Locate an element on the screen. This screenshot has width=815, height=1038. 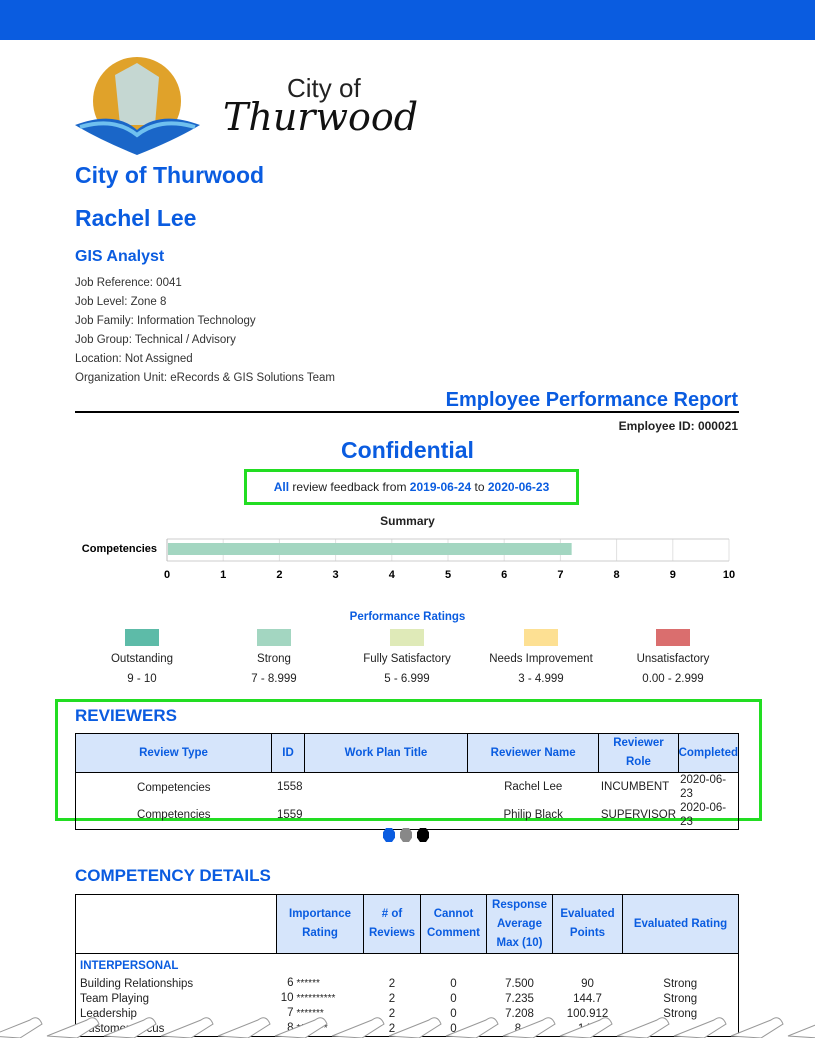
importance-stars: ****** is located at coordinates (308, 983).